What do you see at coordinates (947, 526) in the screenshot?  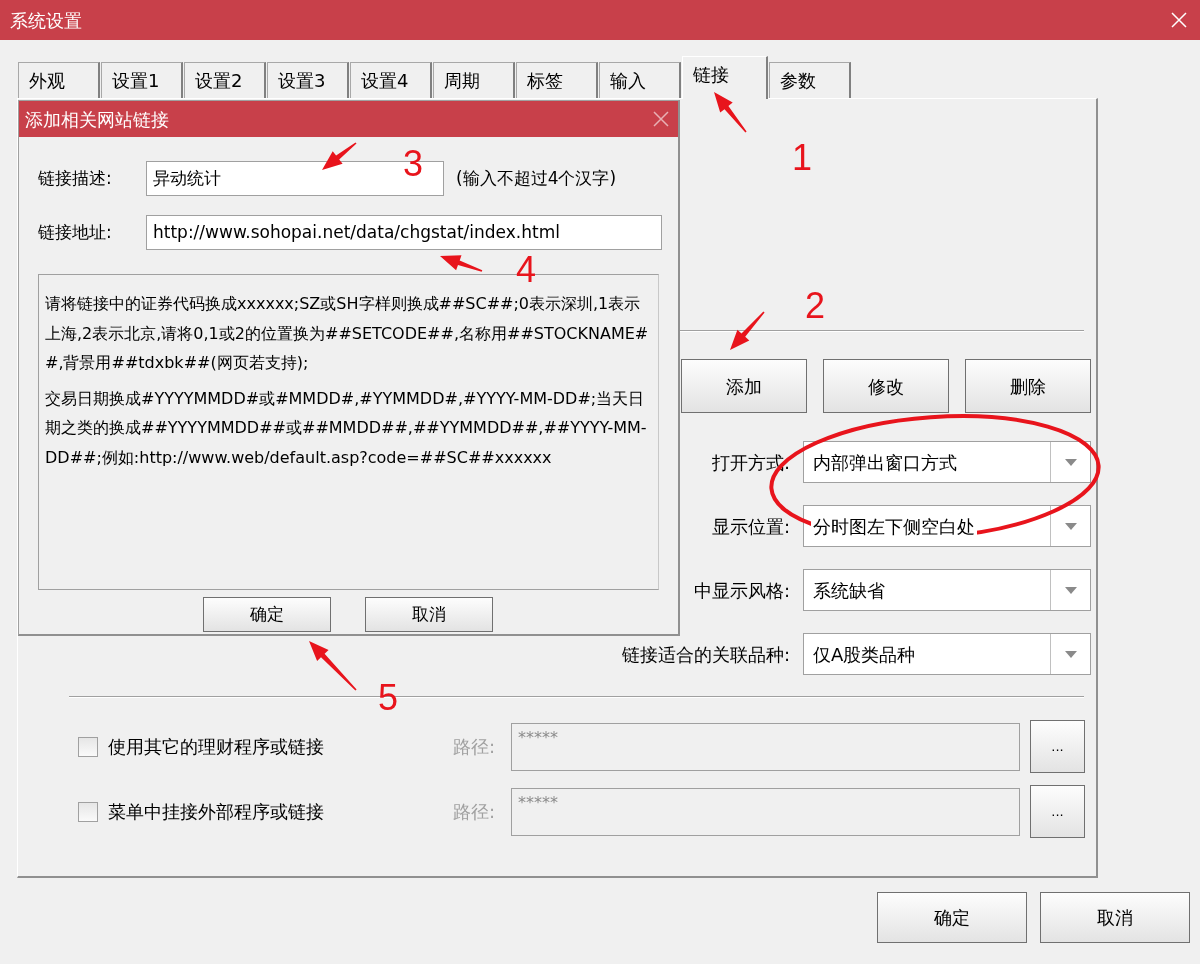 I see `dropdown: 分时图左下侧空白处` at bounding box center [947, 526].